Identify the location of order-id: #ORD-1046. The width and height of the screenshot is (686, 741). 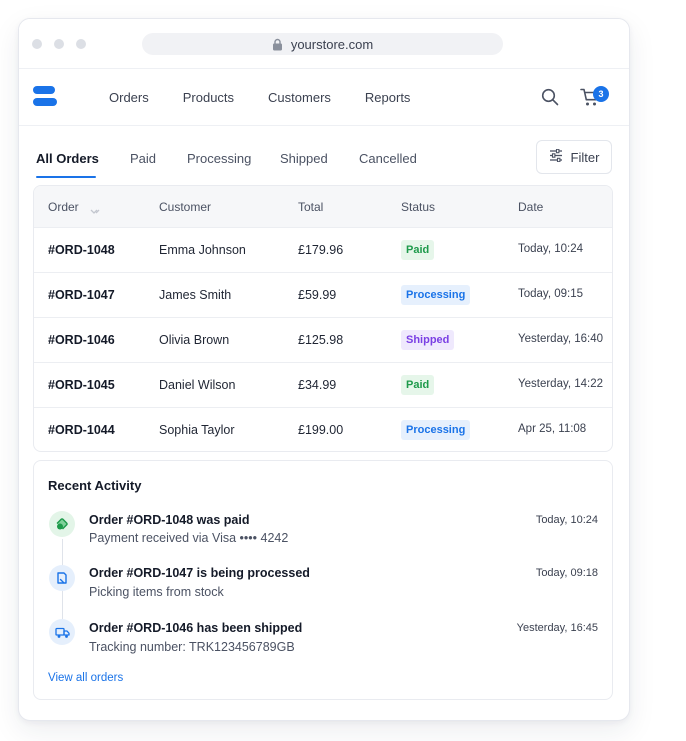
(81, 340).